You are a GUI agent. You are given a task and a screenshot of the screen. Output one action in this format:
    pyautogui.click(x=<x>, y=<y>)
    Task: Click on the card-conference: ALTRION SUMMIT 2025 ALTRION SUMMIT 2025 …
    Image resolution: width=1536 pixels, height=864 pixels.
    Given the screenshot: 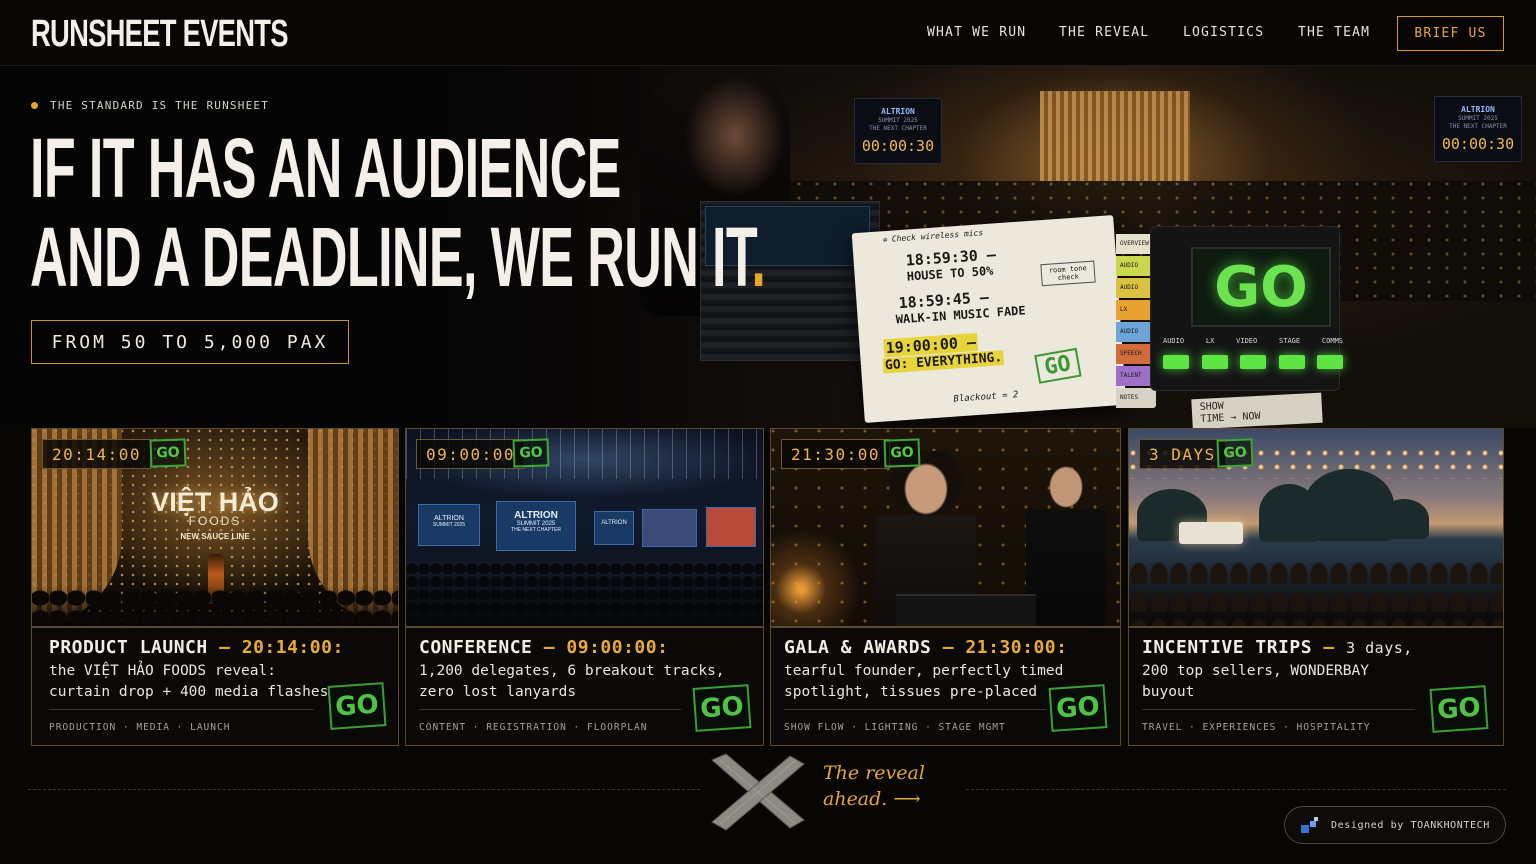 What is the action you would take?
    pyautogui.click(x=584, y=587)
    